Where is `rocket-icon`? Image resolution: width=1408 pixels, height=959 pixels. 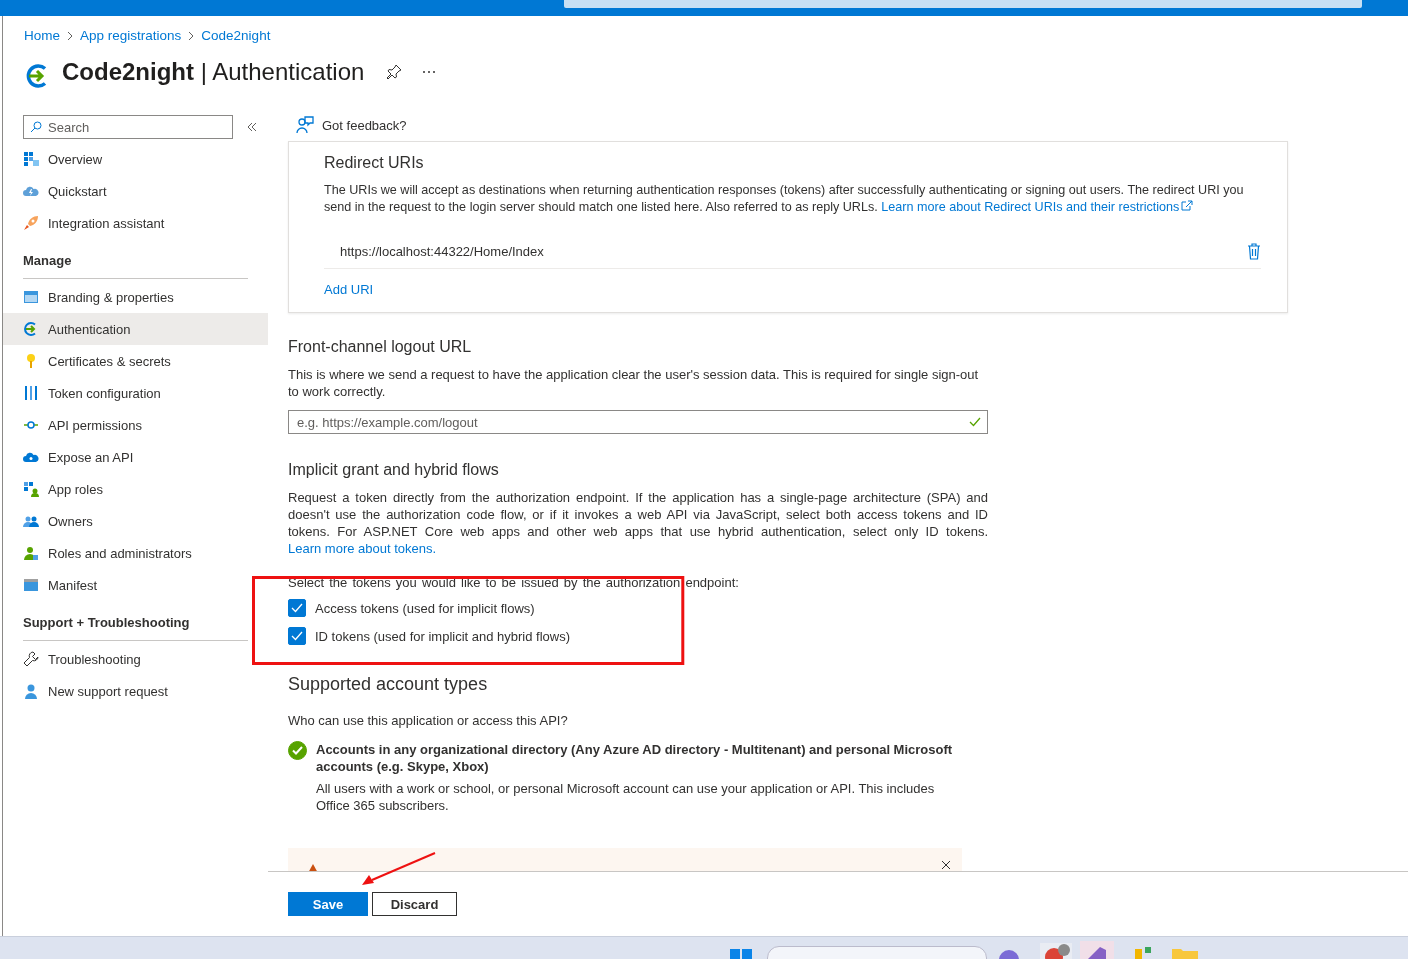
rocket-icon is located at coordinates (31, 223).